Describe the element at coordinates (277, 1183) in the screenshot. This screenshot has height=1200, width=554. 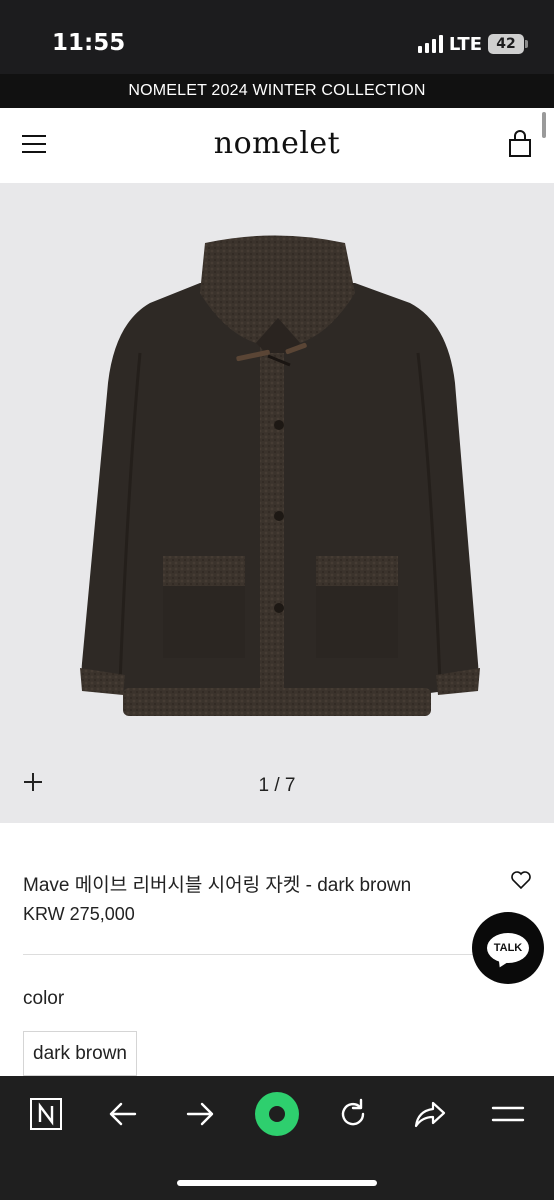
I see `home-indicator` at that location.